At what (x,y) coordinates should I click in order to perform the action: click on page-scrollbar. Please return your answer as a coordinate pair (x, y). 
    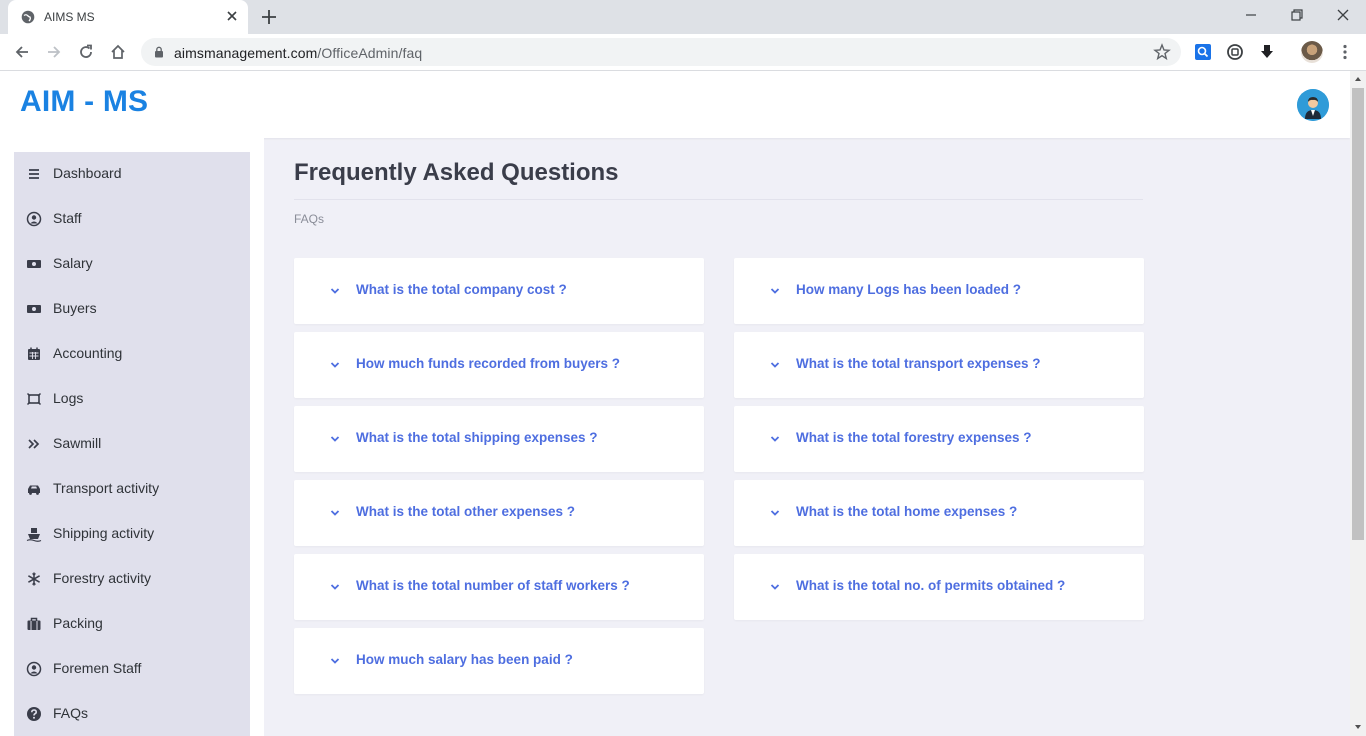
    Looking at the image, I should click on (1358, 403).